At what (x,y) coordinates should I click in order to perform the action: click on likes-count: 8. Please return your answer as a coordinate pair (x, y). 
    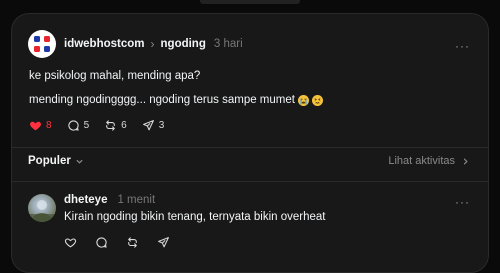
    Looking at the image, I should click on (49, 125).